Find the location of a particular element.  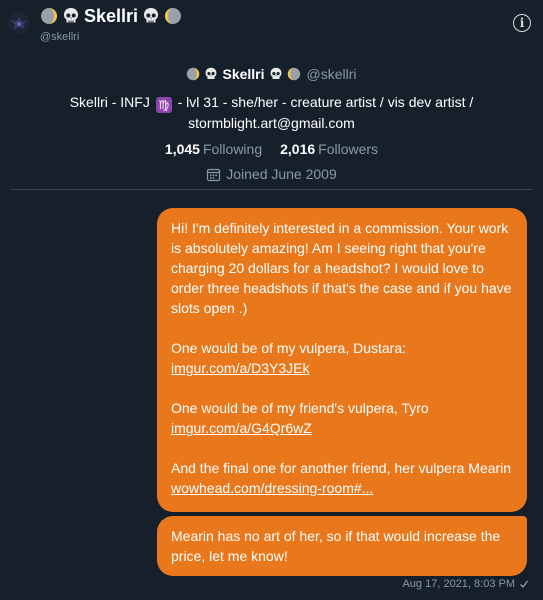

follow-stats: 1,045 Following 2,016 Followers is located at coordinates (271, 149).